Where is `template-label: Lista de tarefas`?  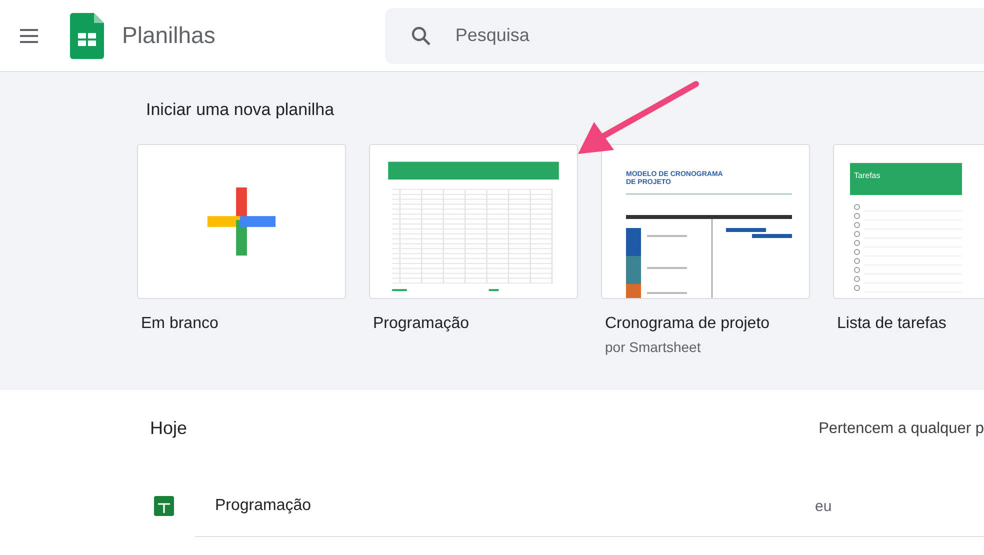 template-label: Lista de tarefas is located at coordinates (891, 324).